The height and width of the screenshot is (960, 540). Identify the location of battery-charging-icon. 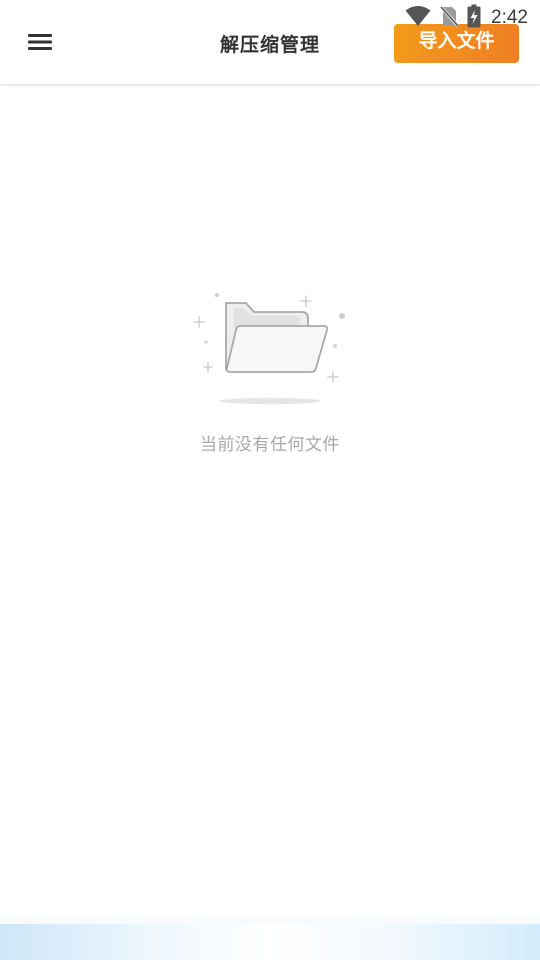
(474, 18).